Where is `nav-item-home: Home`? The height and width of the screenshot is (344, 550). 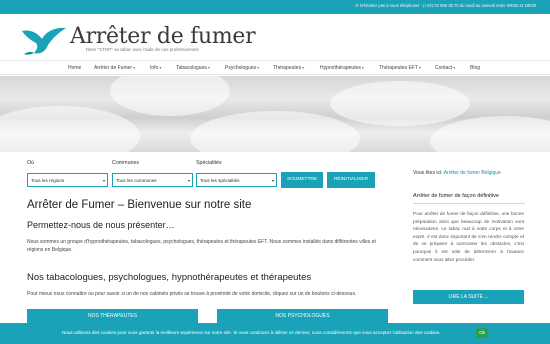
nav-item-home: Home is located at coordinates (74, 68).